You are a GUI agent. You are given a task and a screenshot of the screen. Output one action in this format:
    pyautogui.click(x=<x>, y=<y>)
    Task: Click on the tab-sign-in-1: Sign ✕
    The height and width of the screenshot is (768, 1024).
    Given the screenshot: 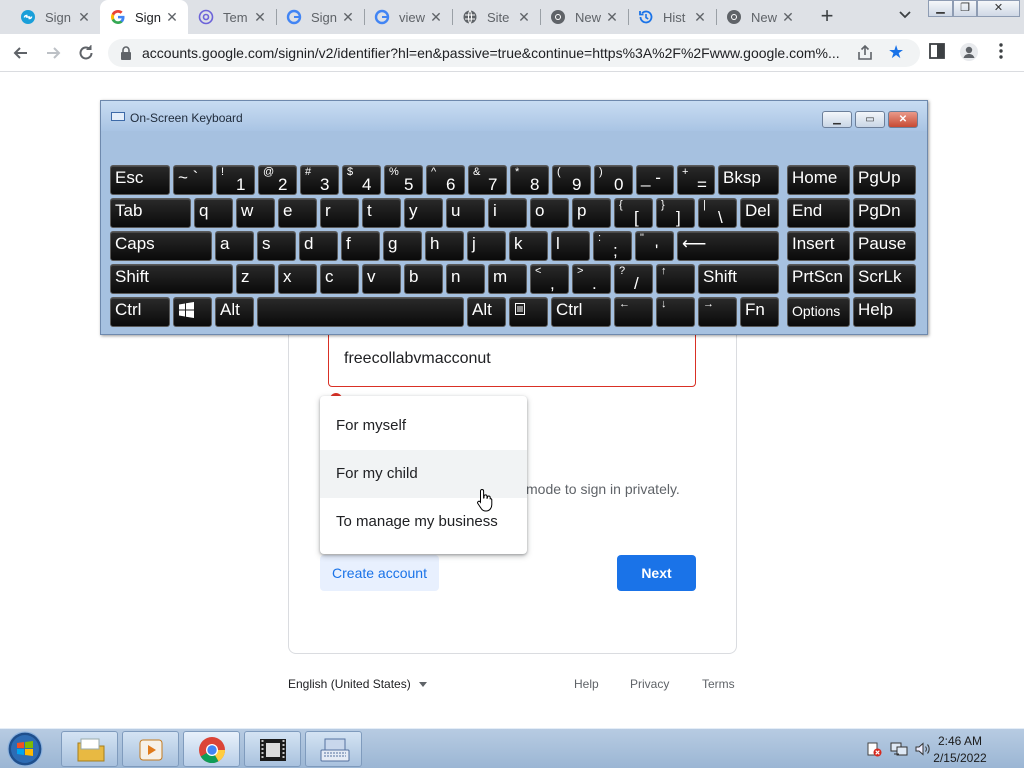 What is the action you would take?
    pyautogui.click(x=50, y=17)
    